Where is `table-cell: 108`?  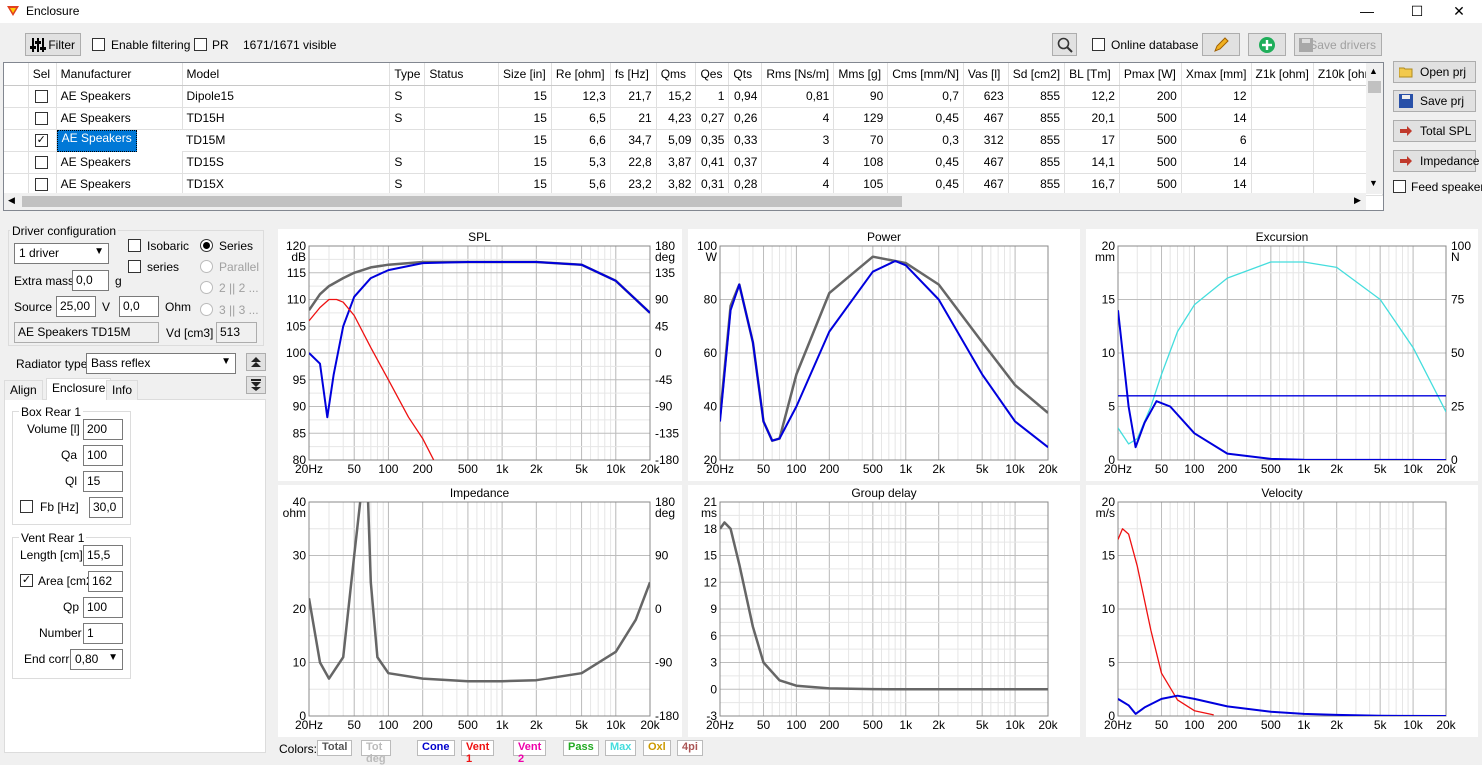
table-cell: 108 is located at coordinates (861, 162).